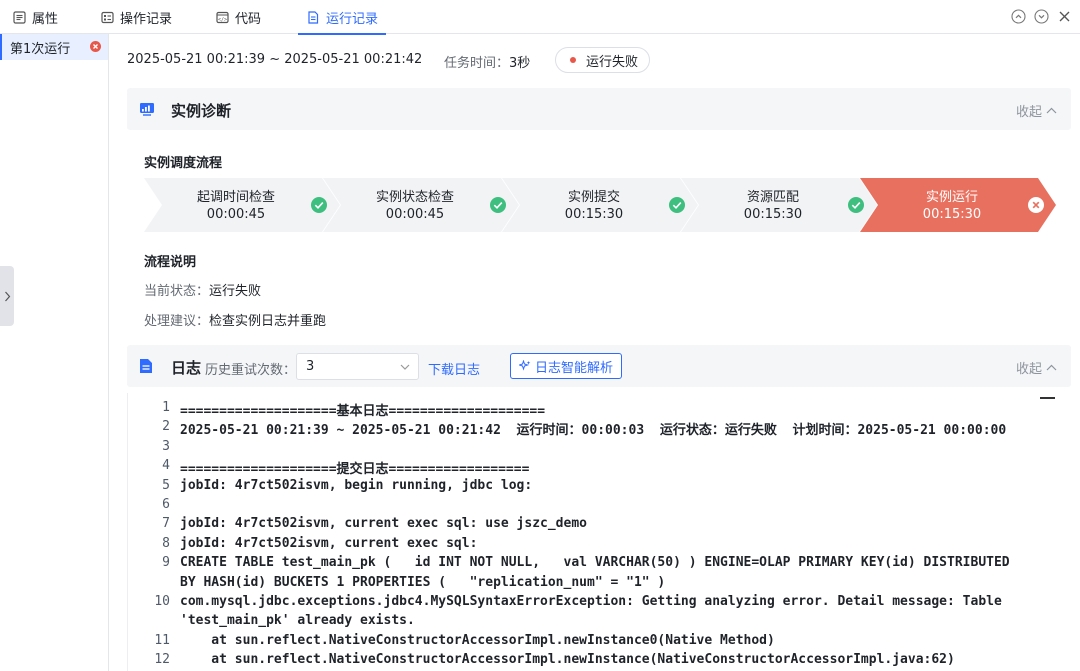  Describe the element at coordinates (1047, 398) in the screenshot. I see `scrollbar-thumb` at that location.